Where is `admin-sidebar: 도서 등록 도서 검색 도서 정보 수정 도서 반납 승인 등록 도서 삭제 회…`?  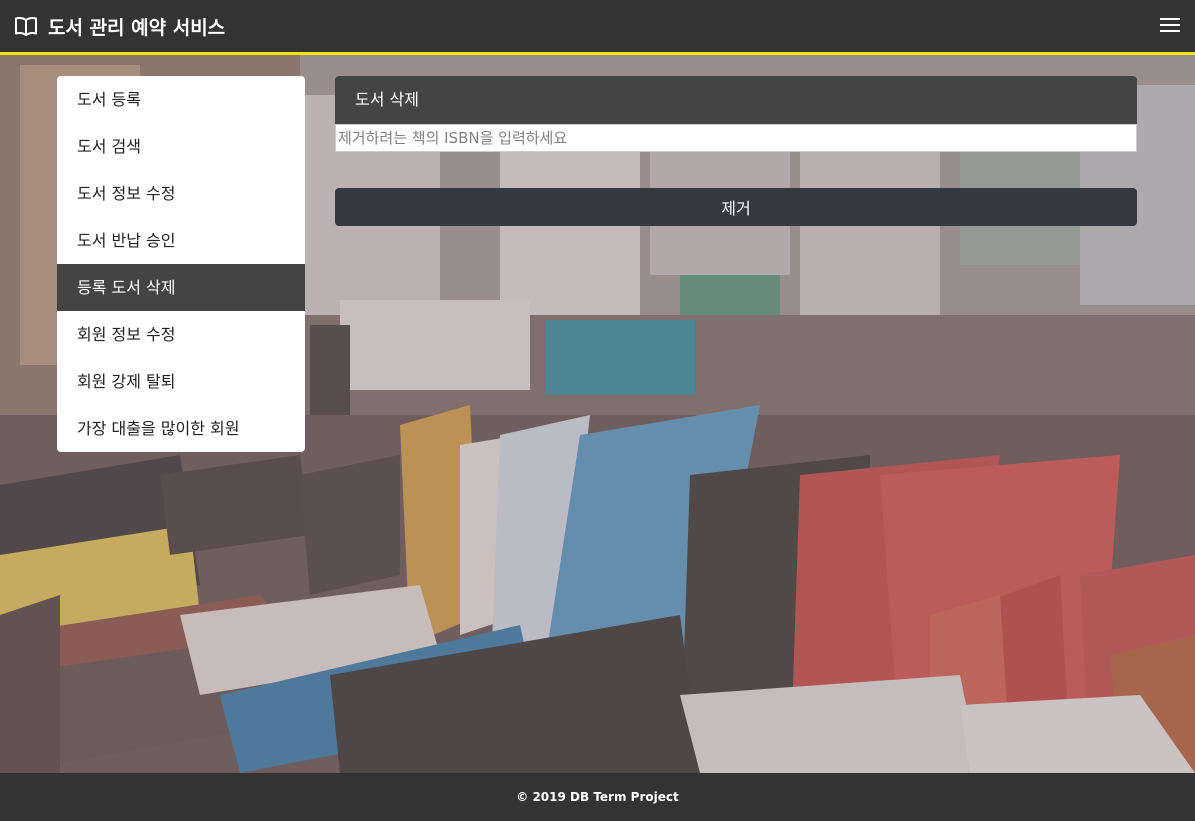
admin-sidebar: 도서 등록 도서 검색 도서 정보 수정 도서 반납 승인 등록 도서 삭제 회… is located at coordinates (181, 264).